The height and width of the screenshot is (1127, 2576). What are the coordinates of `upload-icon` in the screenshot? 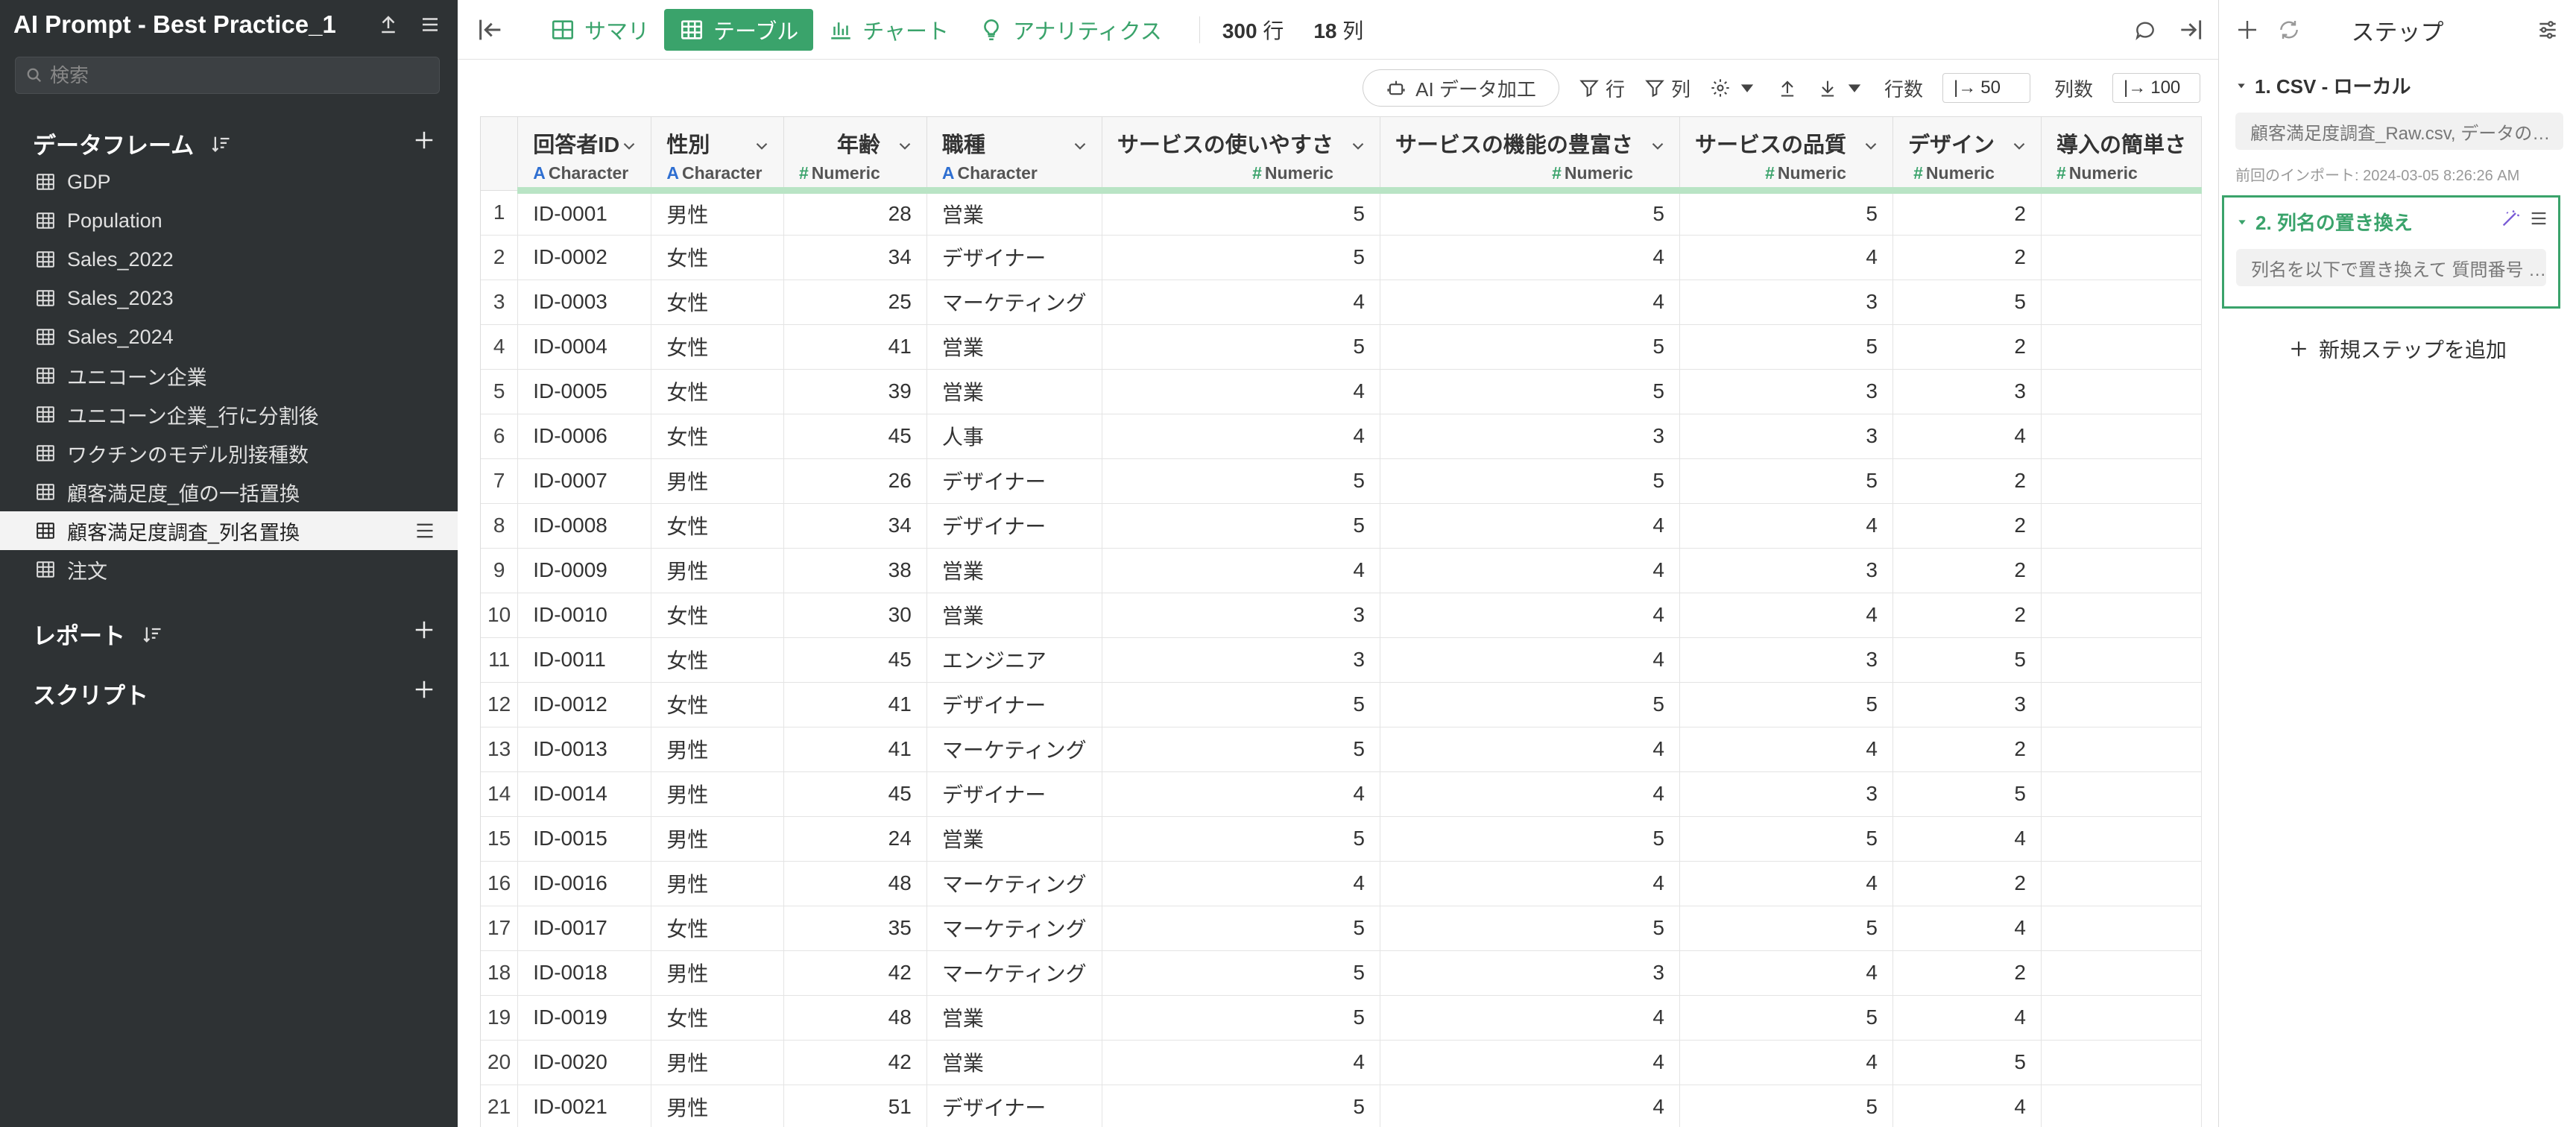 It's located at (388, 24).